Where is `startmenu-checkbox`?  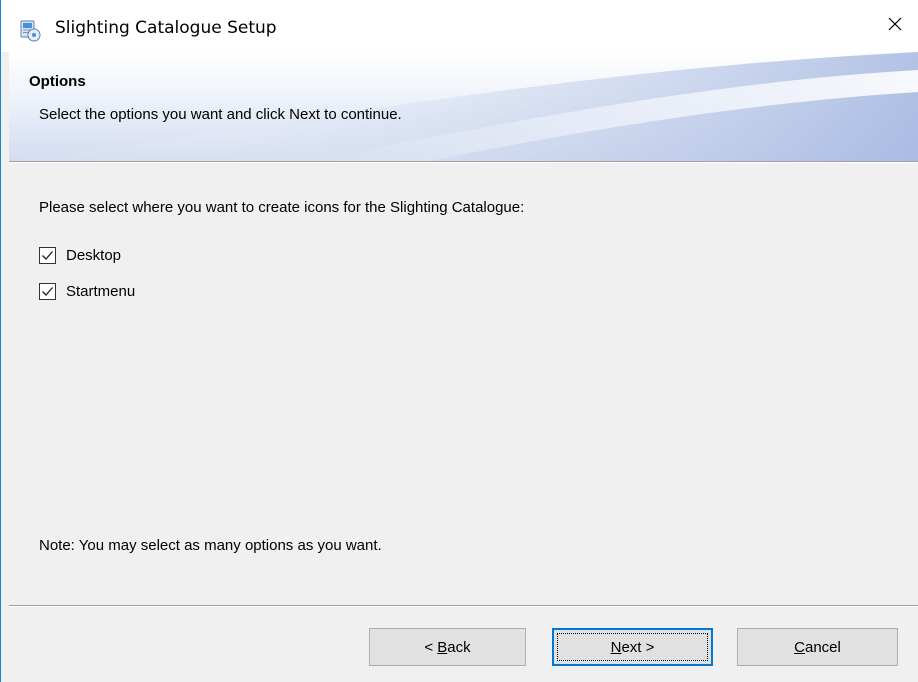 startmenu-checkbox is located at coordinates (47, 291).